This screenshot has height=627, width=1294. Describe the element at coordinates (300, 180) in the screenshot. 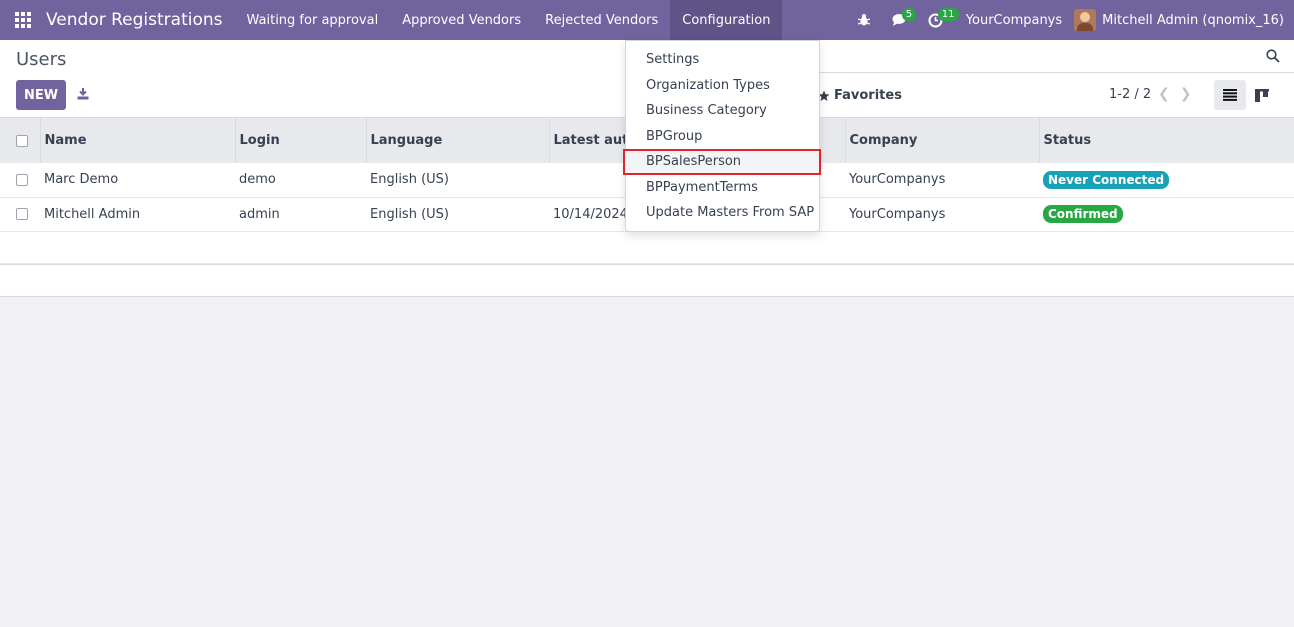

I see `cell-login: demo` at that location.